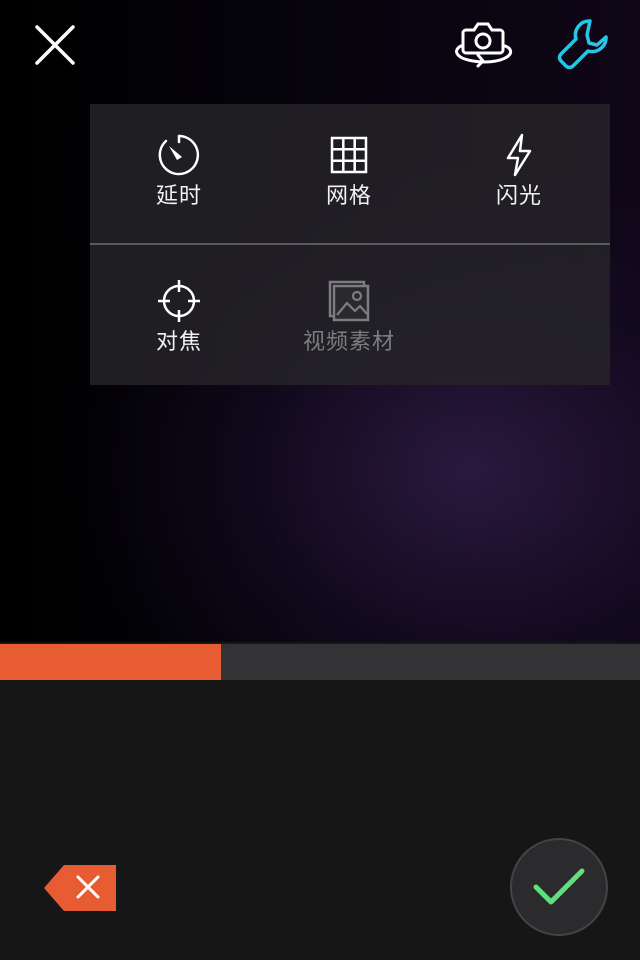 Image resolution: width=640 pixels, height=960 pixels. Describe the element at coordinates (349, 155) in the screenshot. I see `grid-icon` at that location.